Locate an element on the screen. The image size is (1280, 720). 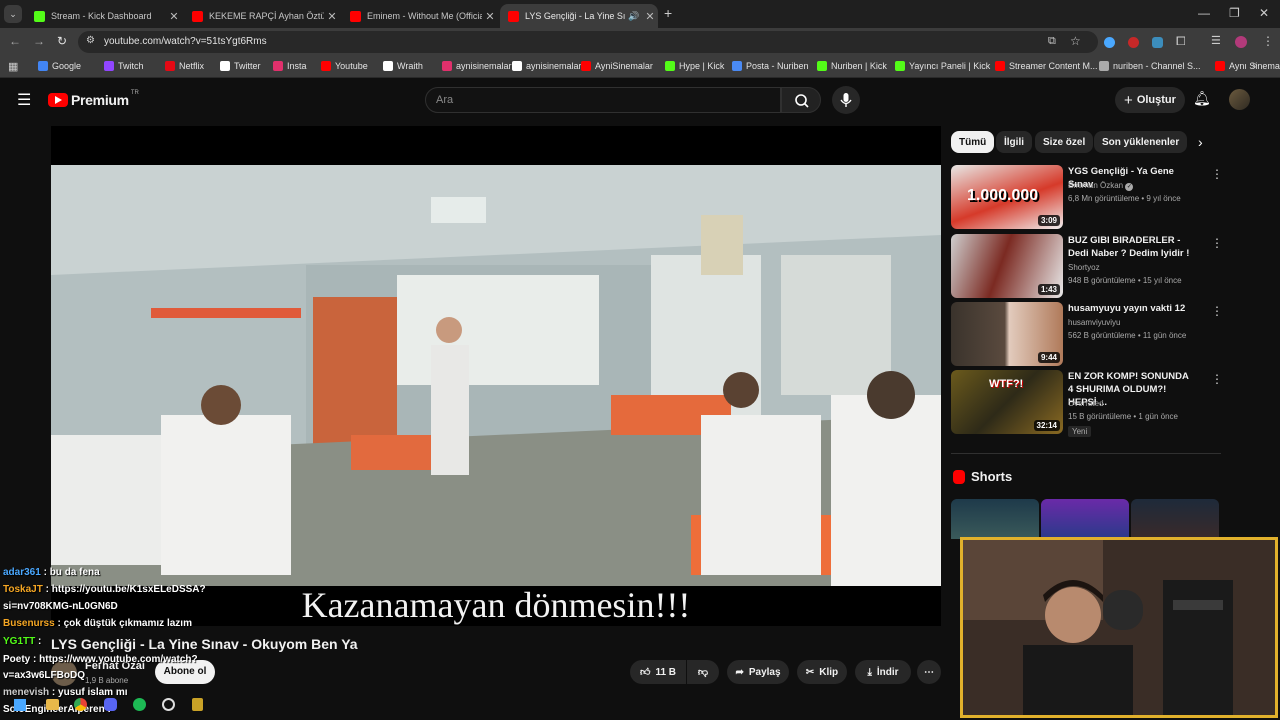
clip-button: ✂ Klip is located at coordinates (822, 672).